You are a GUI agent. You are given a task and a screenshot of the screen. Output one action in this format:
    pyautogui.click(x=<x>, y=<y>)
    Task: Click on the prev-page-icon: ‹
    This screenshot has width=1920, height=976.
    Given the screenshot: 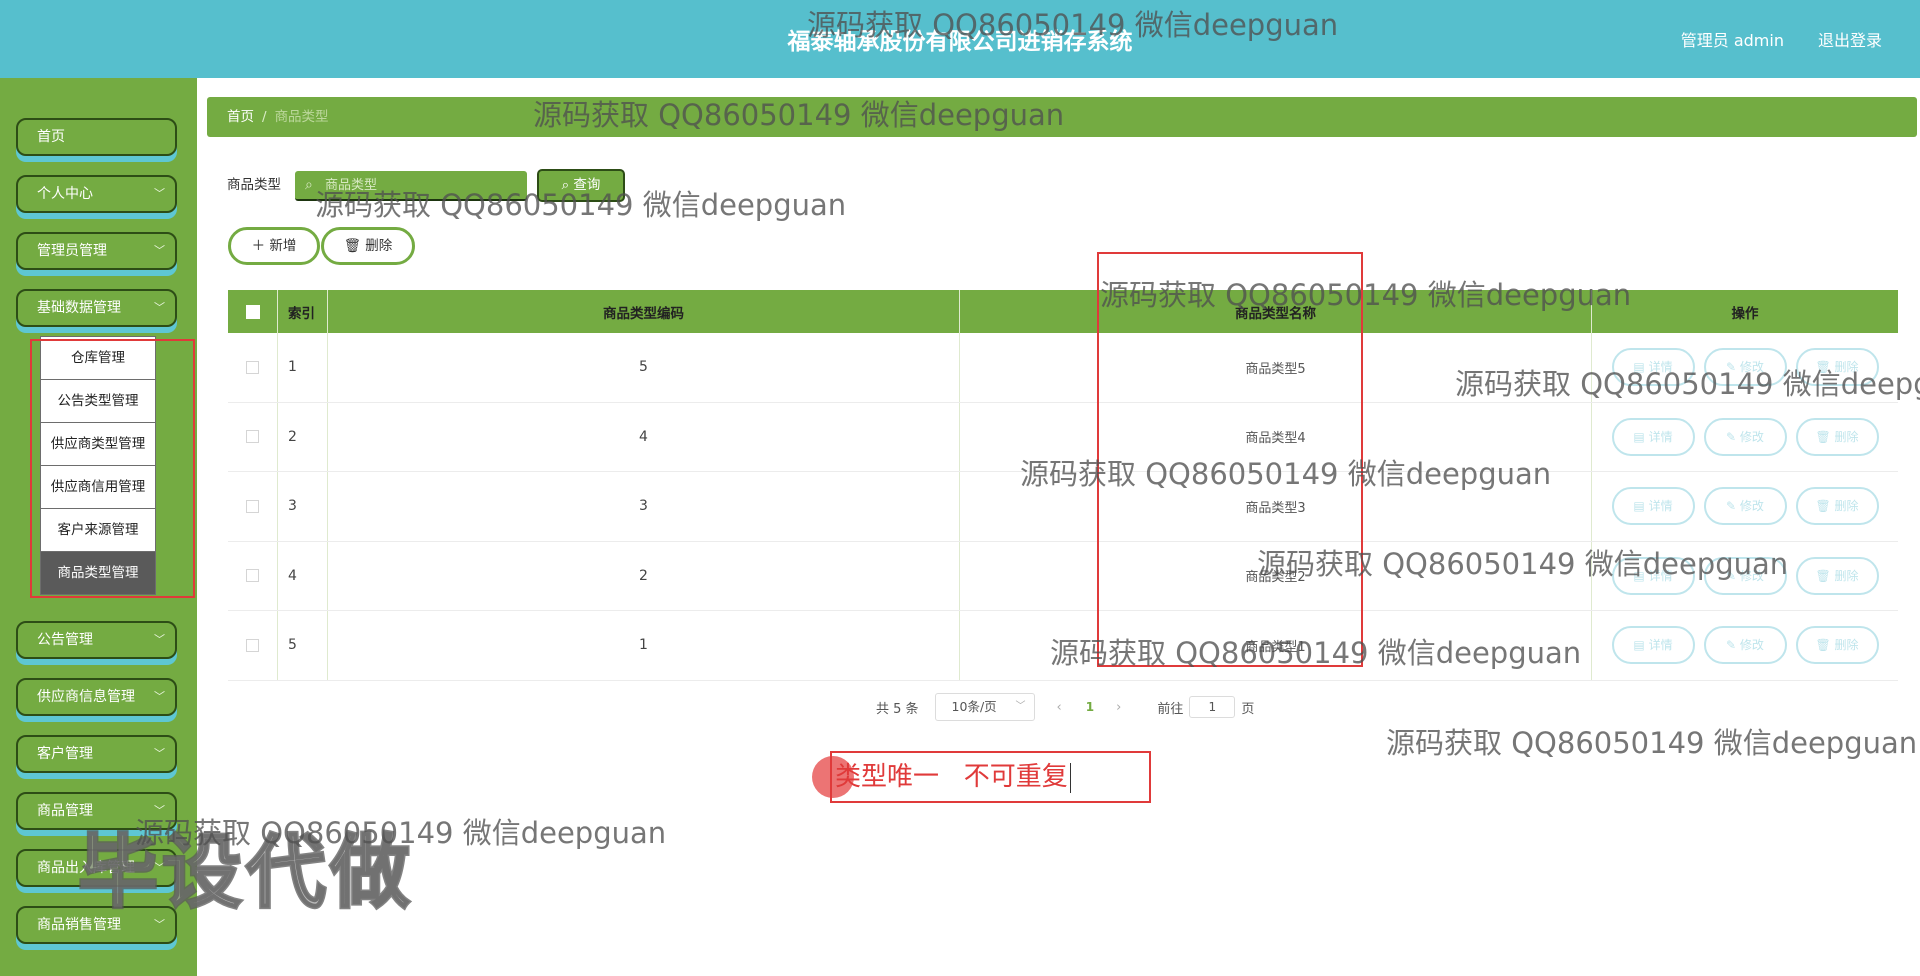 What is the action you would take?
    pyautogui.click(x=1059, y=707)
    